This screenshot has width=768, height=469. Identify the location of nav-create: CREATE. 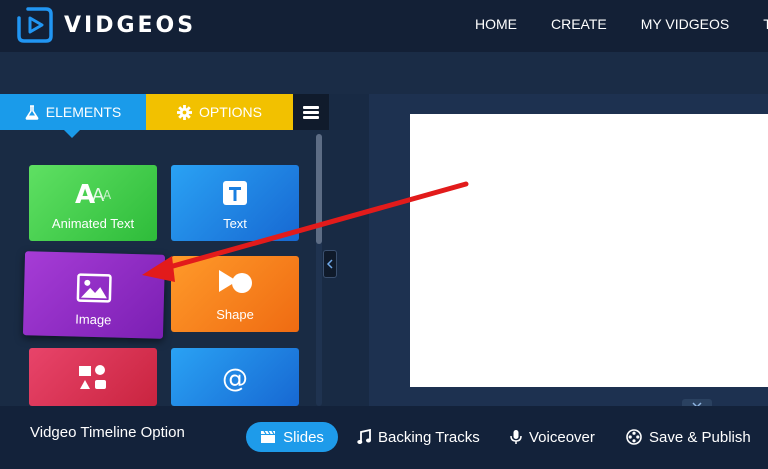
(579, 24).